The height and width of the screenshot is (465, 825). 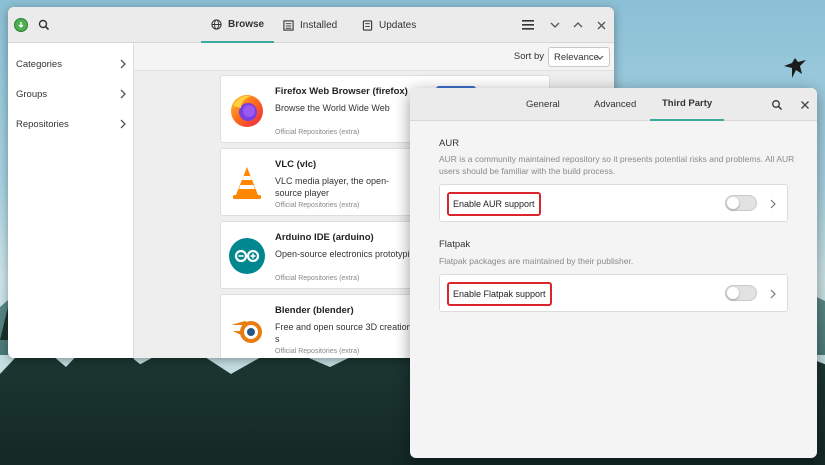 I want to click on sidebar: Categories Groups Repositories, so click(x=71, y=200).